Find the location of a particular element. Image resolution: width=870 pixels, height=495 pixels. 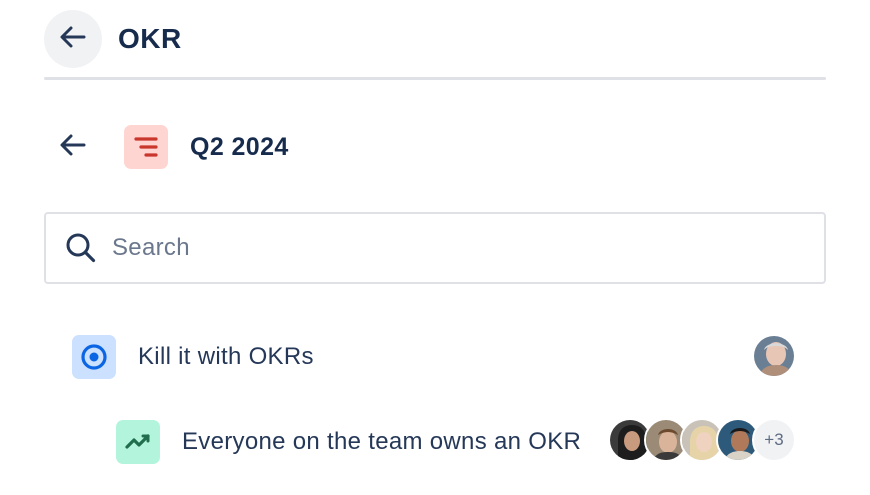

period-header: Q2 2024 is located at coordinates (172, 147).